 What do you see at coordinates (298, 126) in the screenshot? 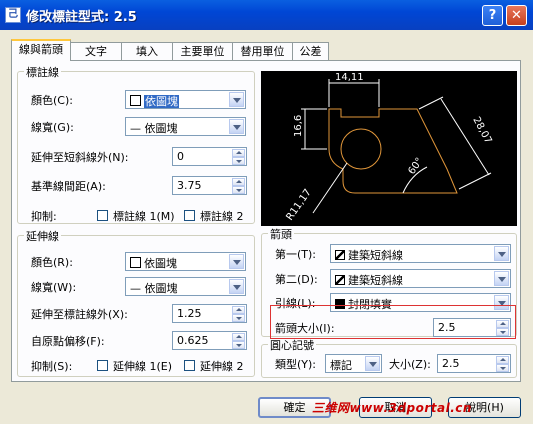
I see `dim-left-text: 16,6` at bounding box center [298, 126].